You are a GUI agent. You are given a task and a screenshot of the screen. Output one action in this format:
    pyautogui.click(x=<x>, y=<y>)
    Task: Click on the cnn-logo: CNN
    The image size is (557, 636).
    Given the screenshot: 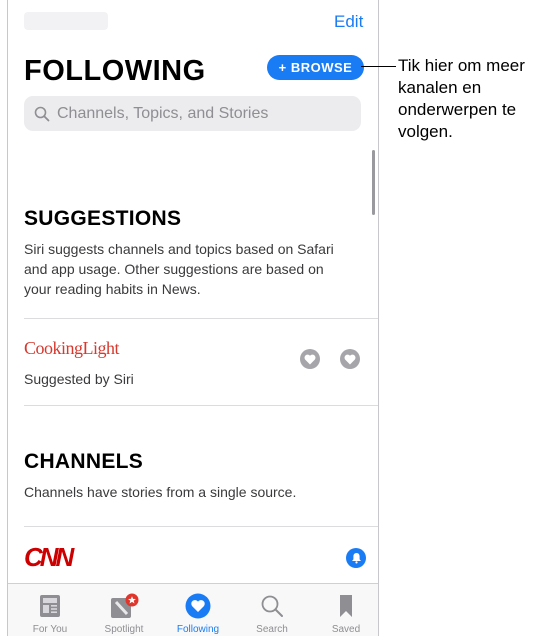 What is the action you would take?
    pyautogui.click(x=49, y=557)
    